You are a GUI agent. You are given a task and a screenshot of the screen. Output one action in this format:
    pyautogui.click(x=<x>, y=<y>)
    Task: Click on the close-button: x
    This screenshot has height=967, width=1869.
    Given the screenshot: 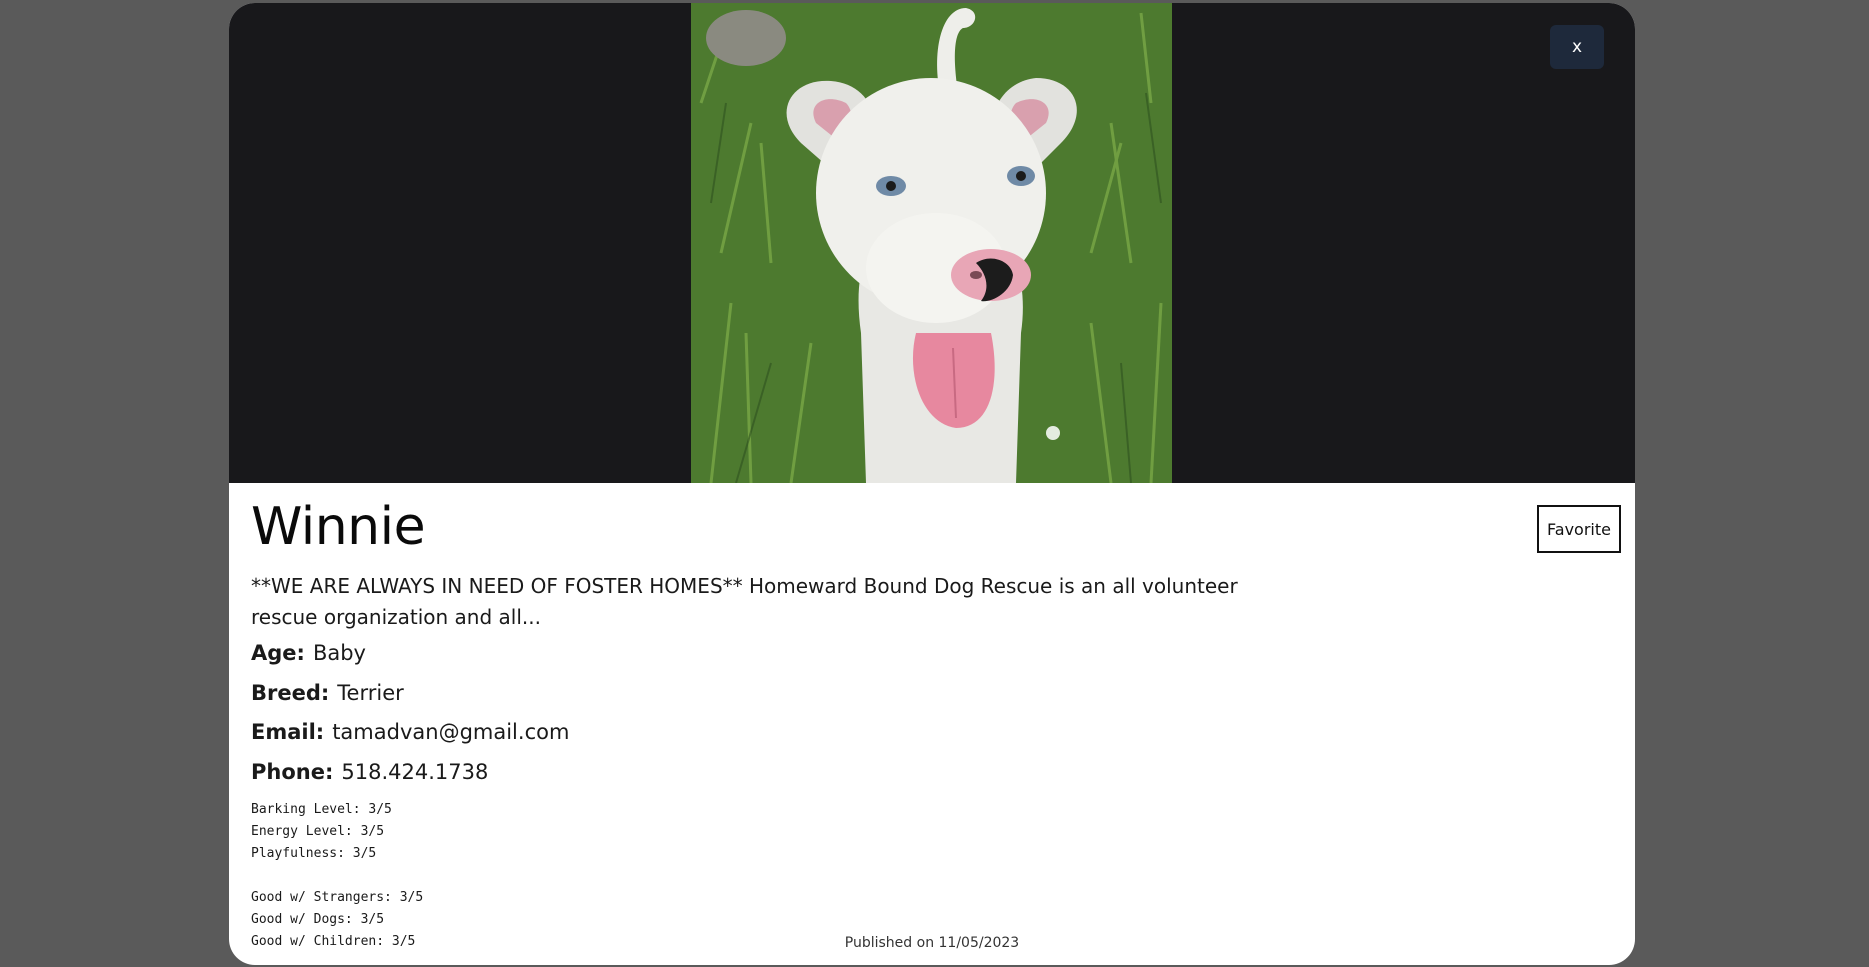 What is the action you would take?
    pyautogui.click(x=1577, y=47)
    